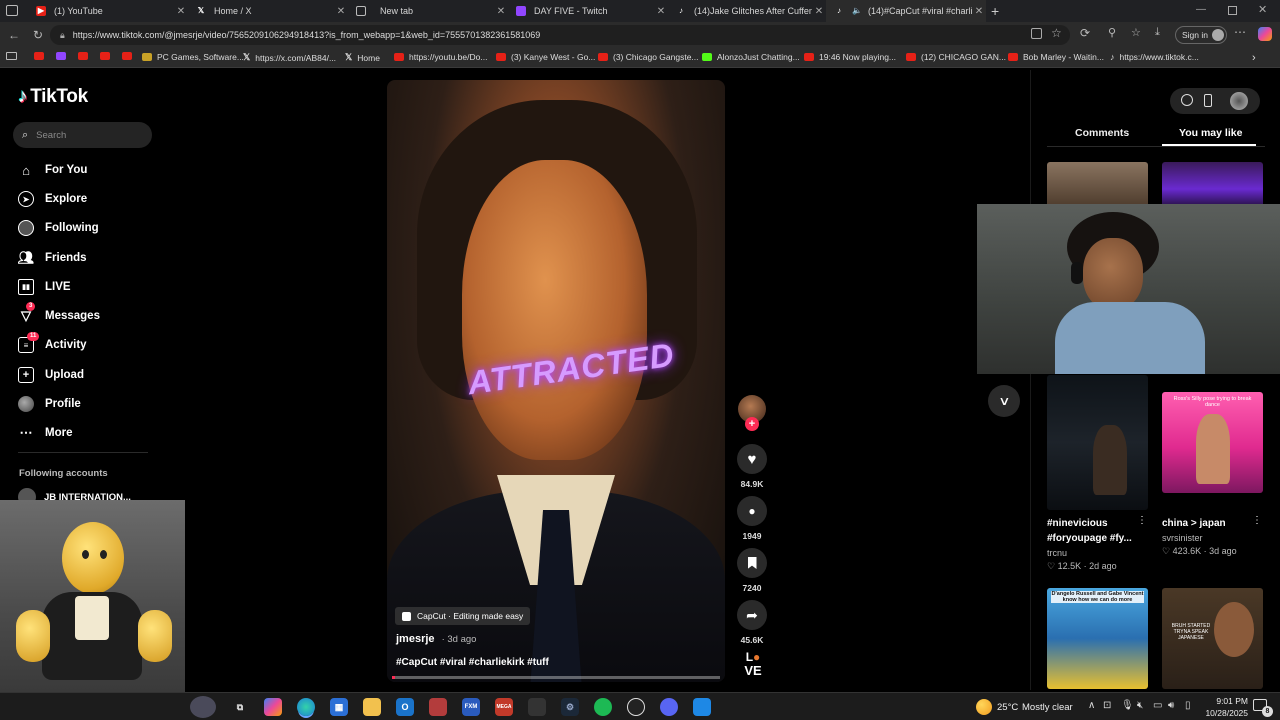 This screenshot has height=720, width=1280. I want to click on refresh-page-icon: ⟳, so click(1085, 33).